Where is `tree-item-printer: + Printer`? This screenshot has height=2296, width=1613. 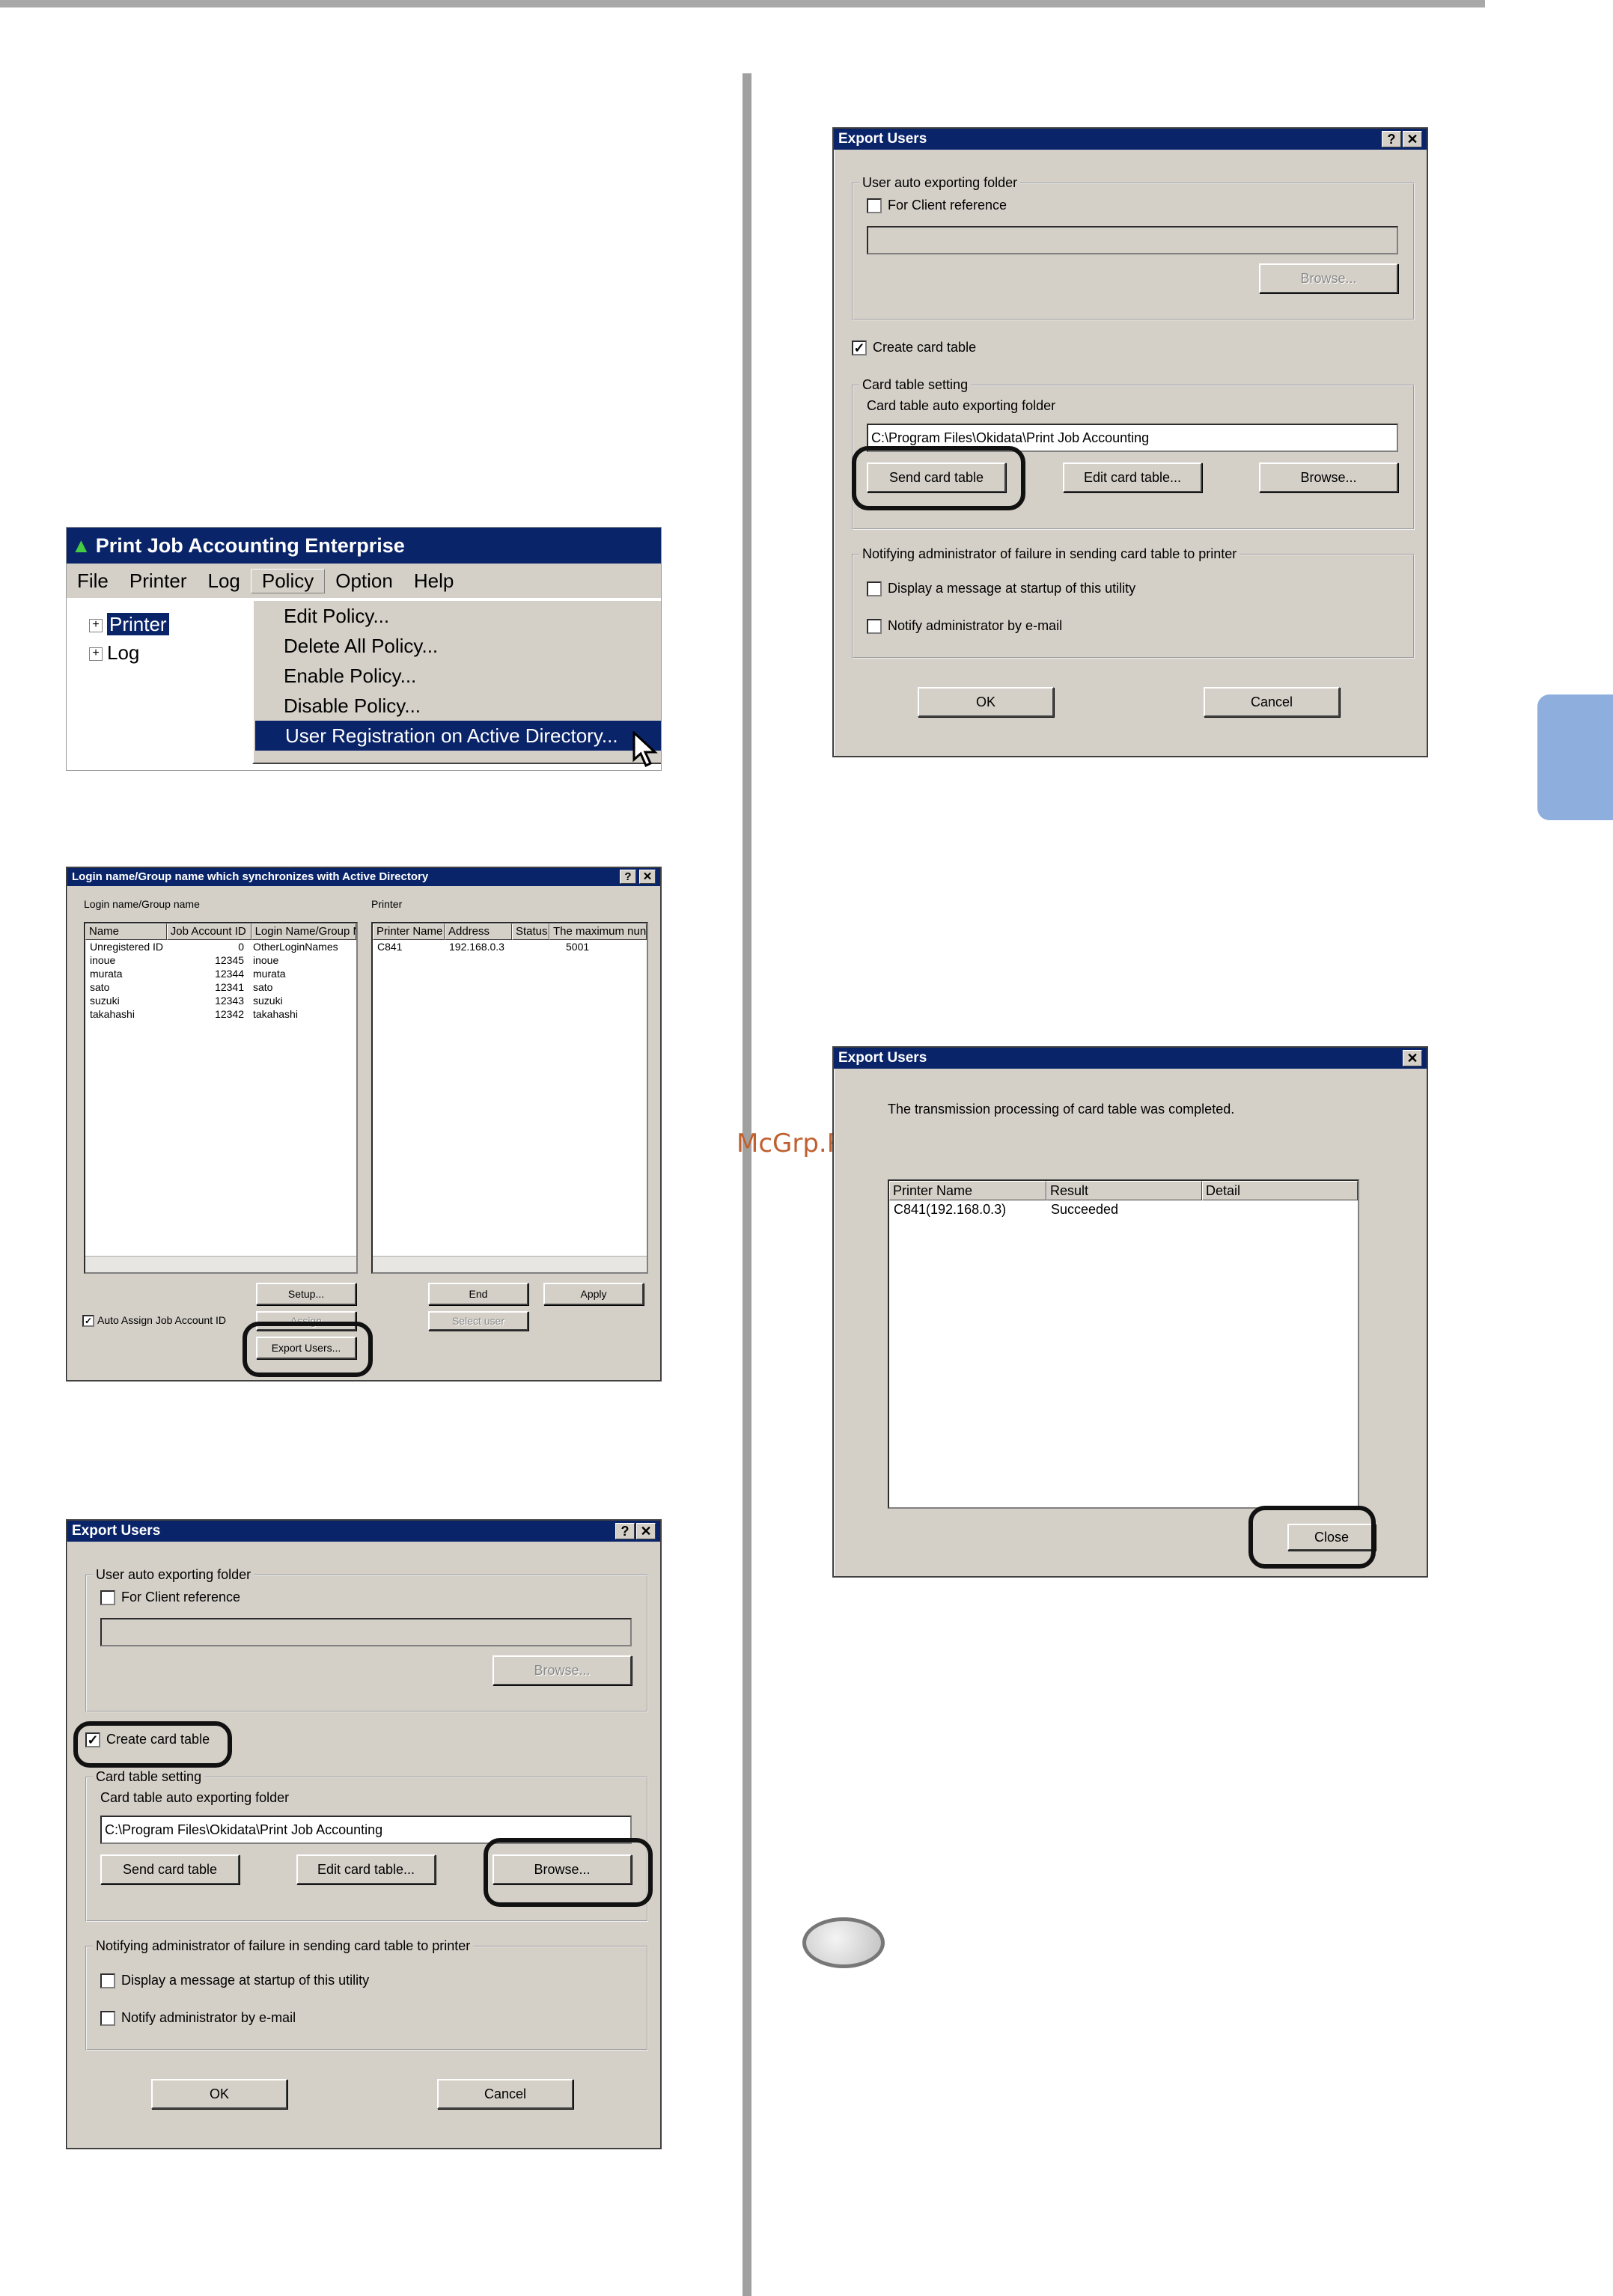 tree-item-printer: + Printer is located at coordinates (129, 624).